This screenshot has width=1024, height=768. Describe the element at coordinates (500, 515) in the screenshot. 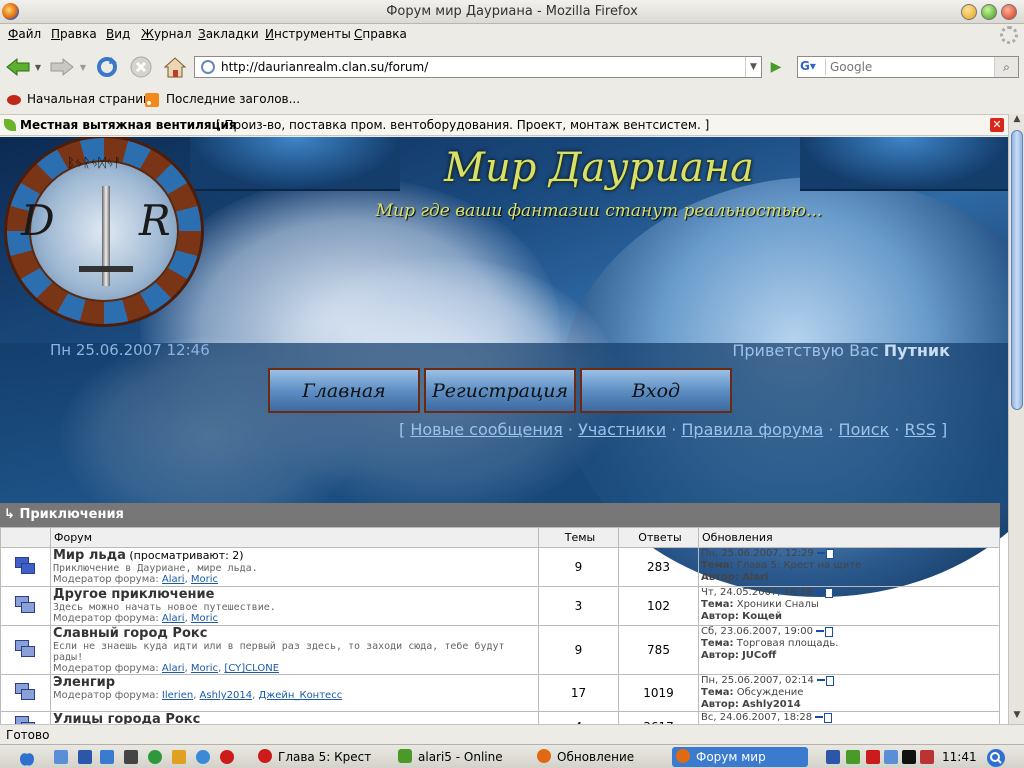

I see `category-header: ↳ Приключения` at that location.